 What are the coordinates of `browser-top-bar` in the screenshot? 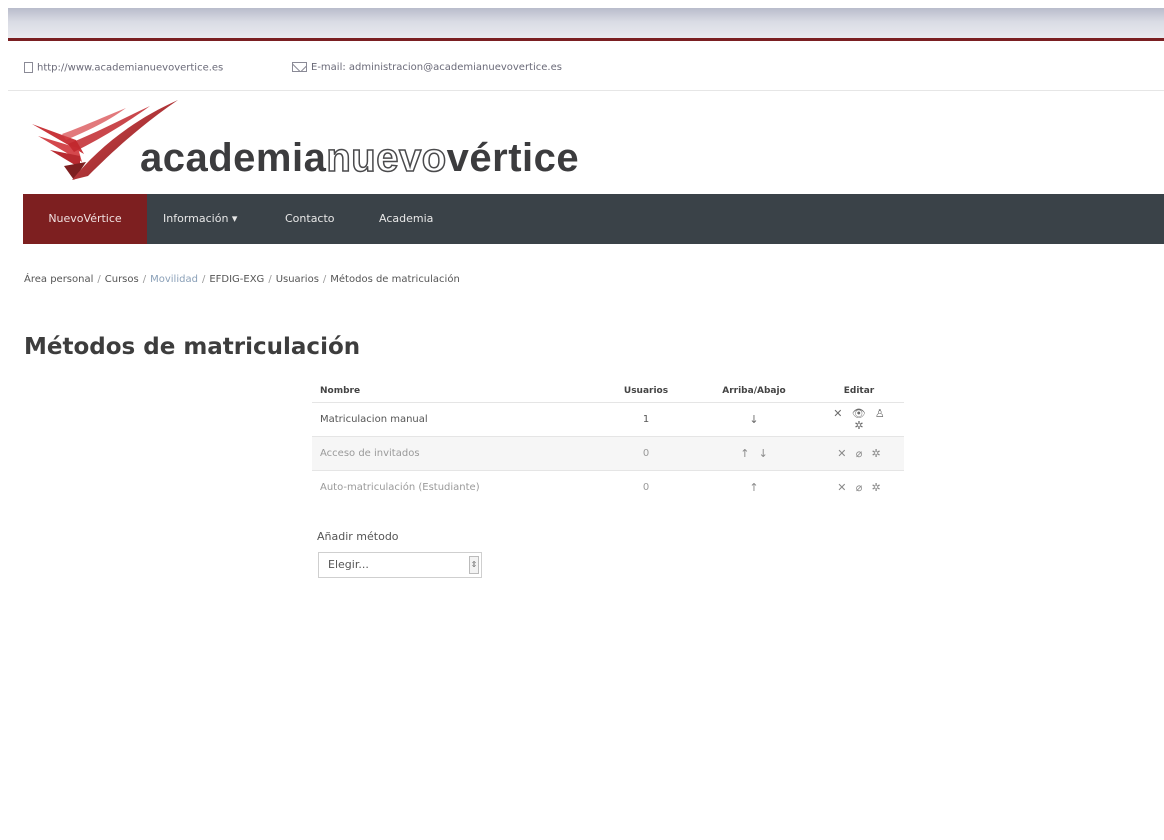 It's located at (586, 23).